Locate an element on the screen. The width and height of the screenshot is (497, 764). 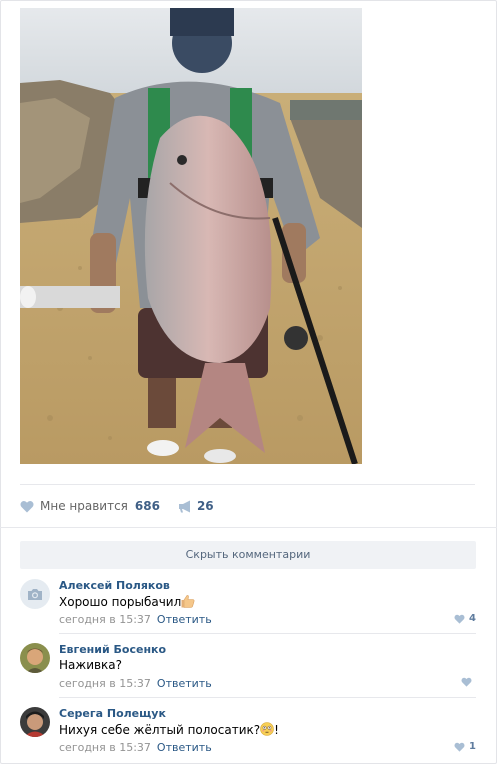
comment-text-body: Хорошо порыбачил is located at coordinates (120, 602).